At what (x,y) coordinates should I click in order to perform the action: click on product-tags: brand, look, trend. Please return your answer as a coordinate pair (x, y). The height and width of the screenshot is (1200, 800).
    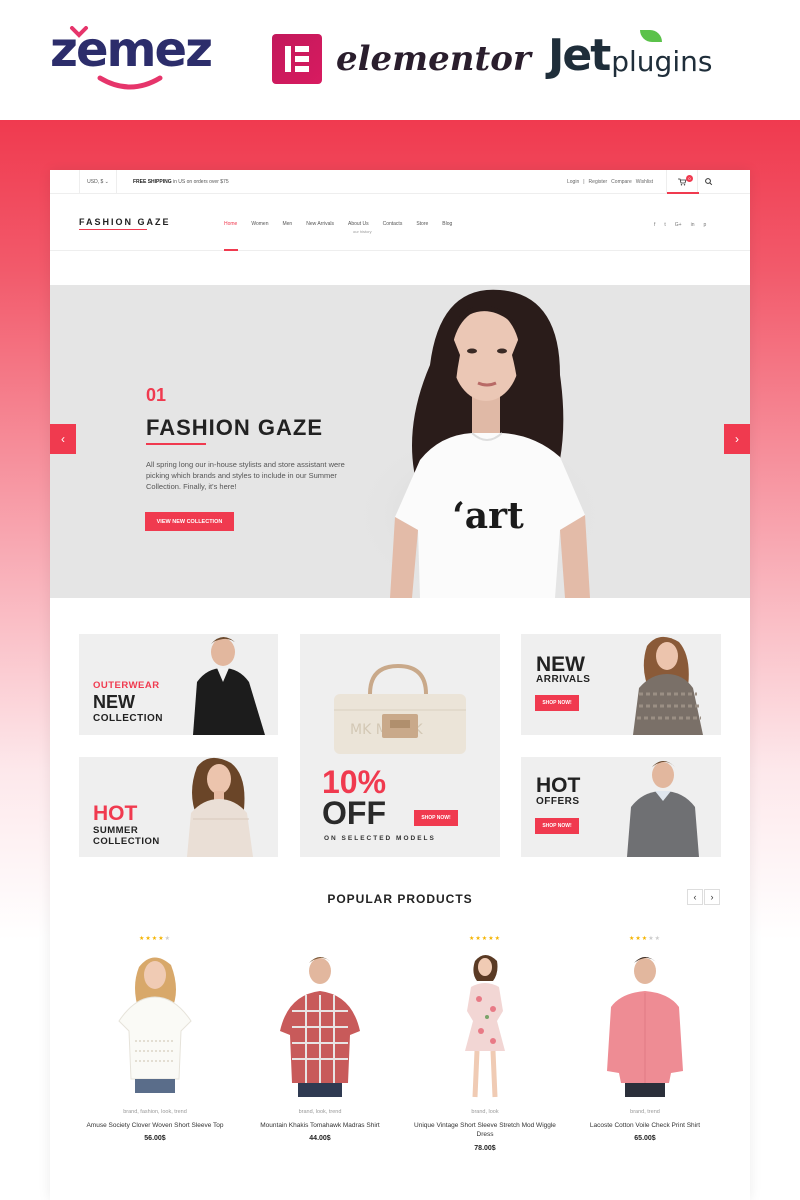
    Looking at the image, I should click on (320, 1112).